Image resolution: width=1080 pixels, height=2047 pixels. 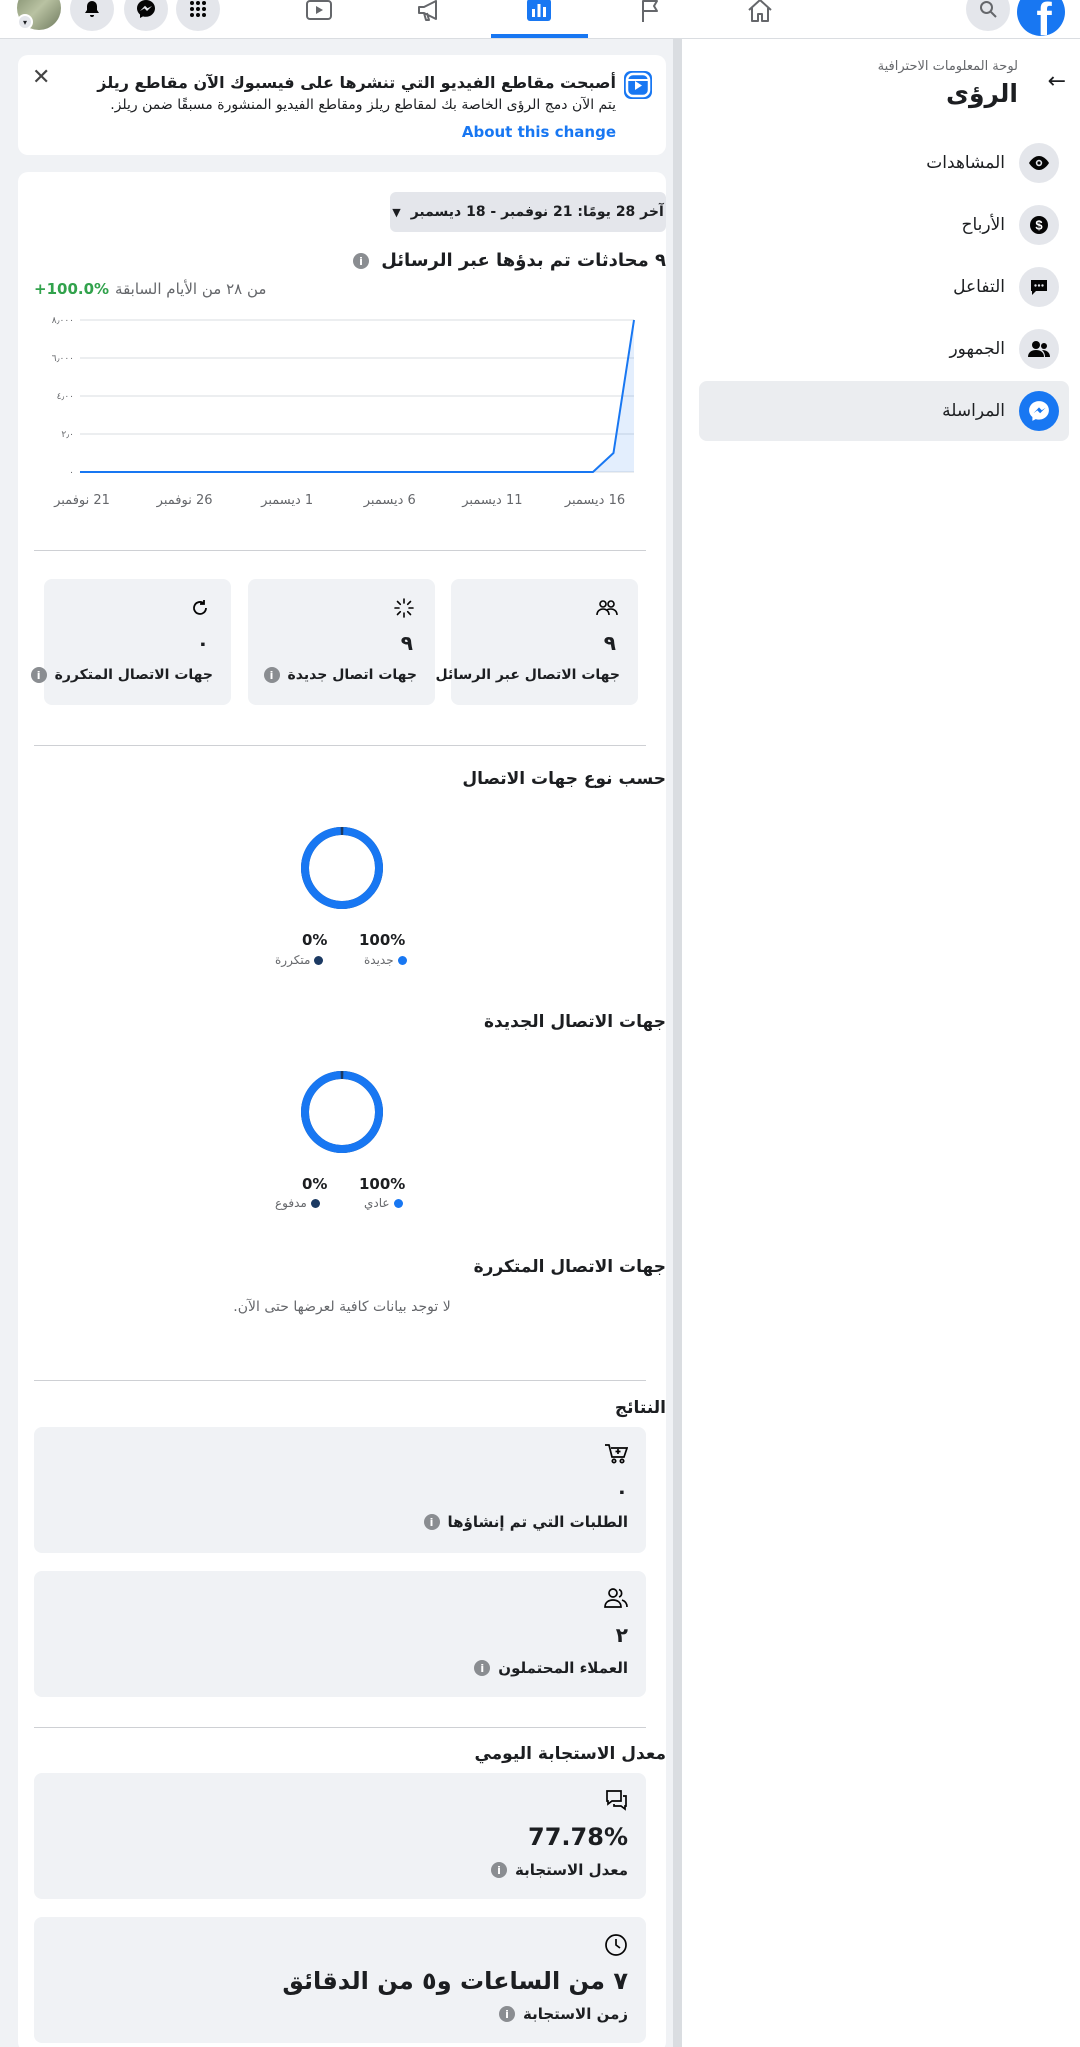 What do you see at coordinates (67, 435) in the screenshot?
I see `y-tick-label: ٢٫٠` at bounding box center [67, 435].